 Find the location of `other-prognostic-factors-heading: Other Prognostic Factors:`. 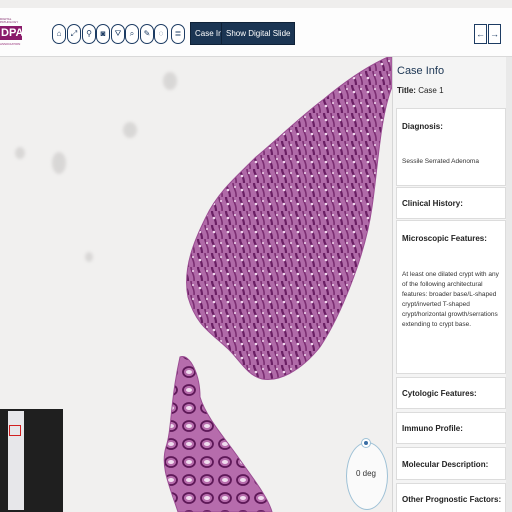

other-prognostic-factors-heading: Other Prognostic Factors: is located at coordinates (452, 499).